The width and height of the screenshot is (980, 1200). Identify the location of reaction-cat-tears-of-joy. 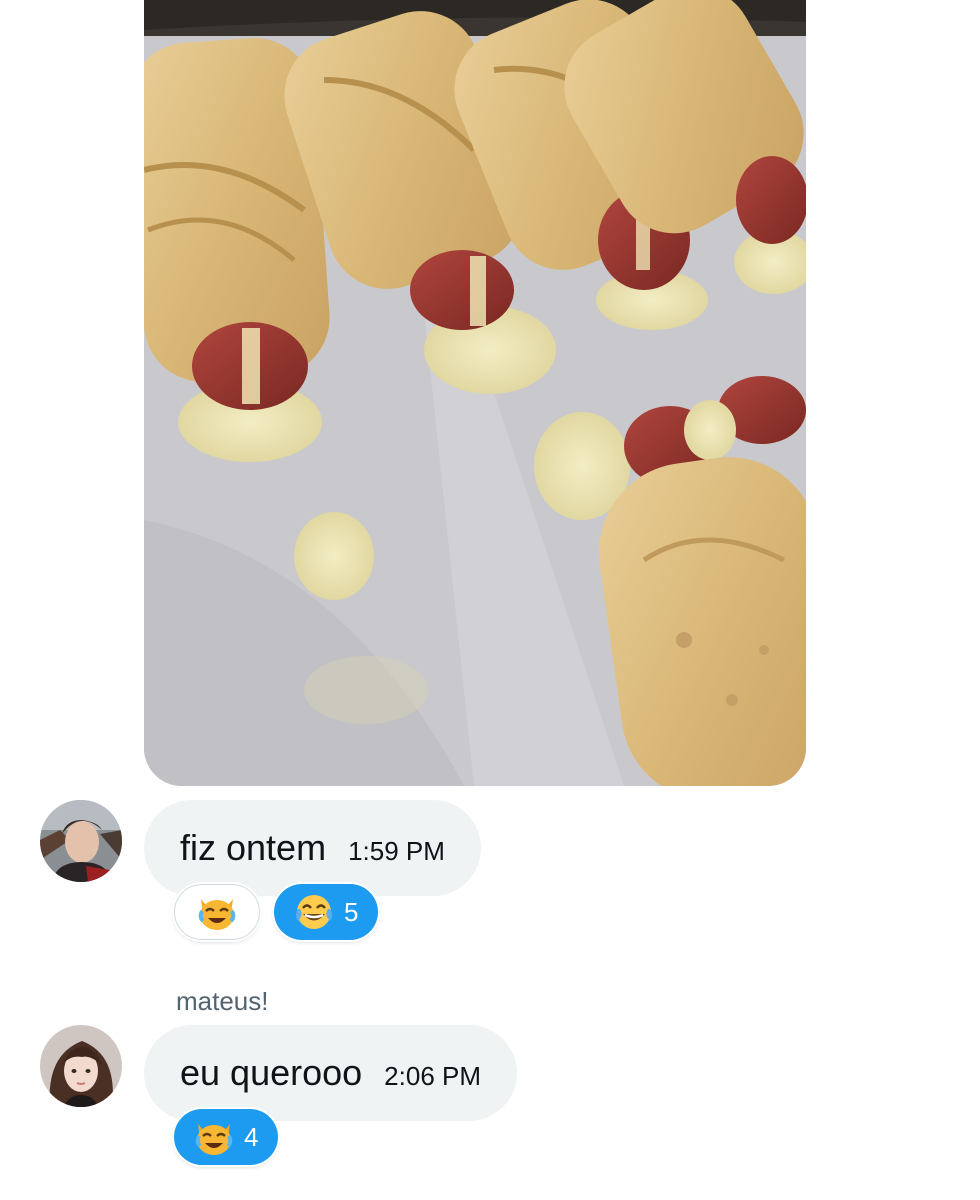
(217, 912).